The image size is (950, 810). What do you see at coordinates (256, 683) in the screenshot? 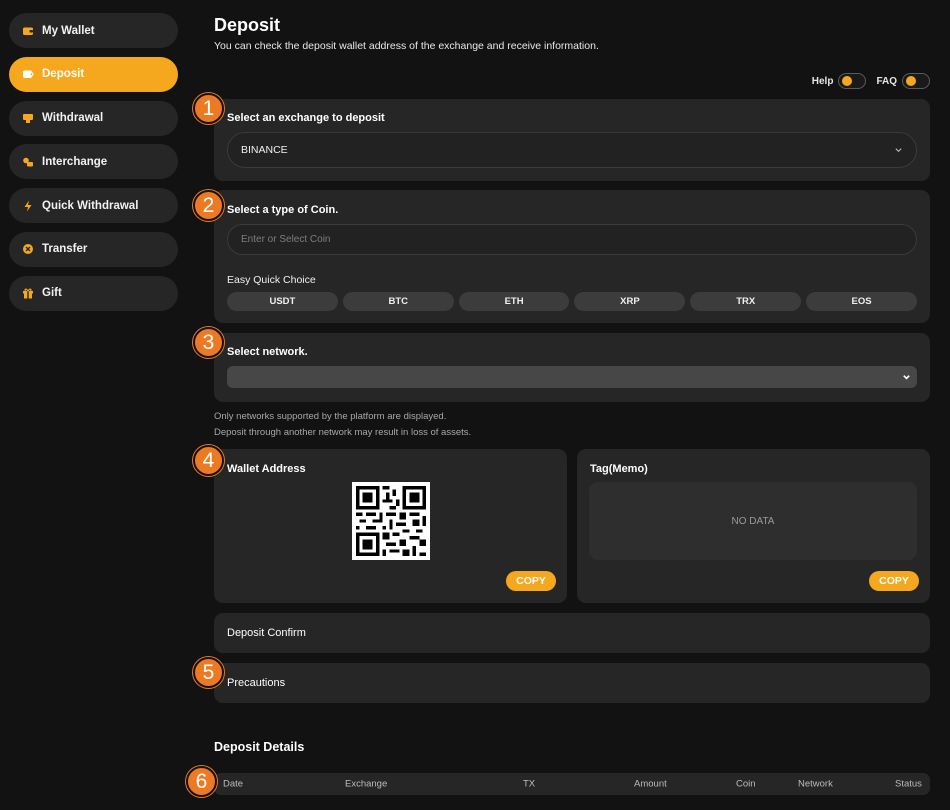
I see `precautions-label: Precautions` at bounding box center [256, 683].